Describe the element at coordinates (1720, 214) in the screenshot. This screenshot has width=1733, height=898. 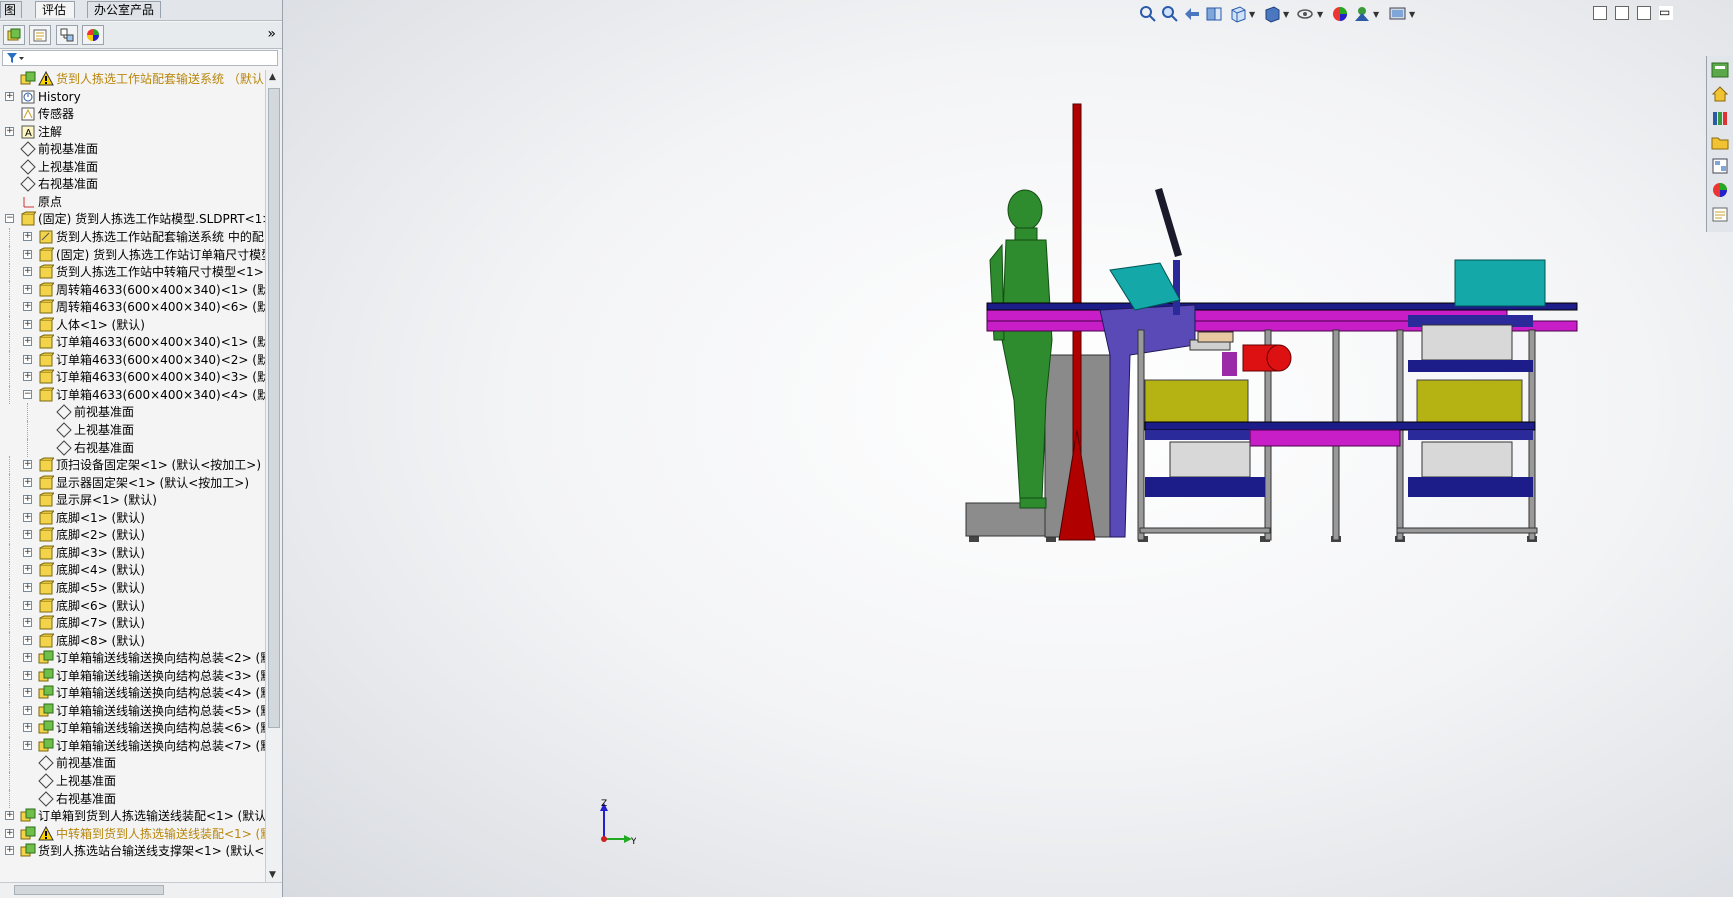
I see `custom-properties-icon` at that location.